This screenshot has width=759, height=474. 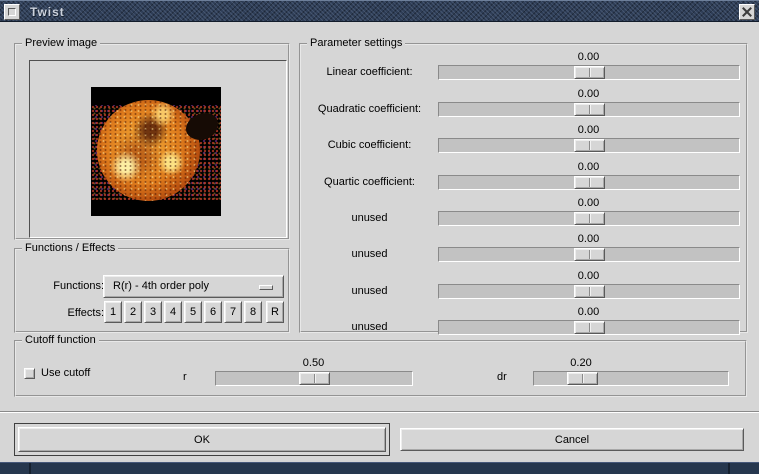 I want to click on dr-label: dr, so click(x=502, y=377).